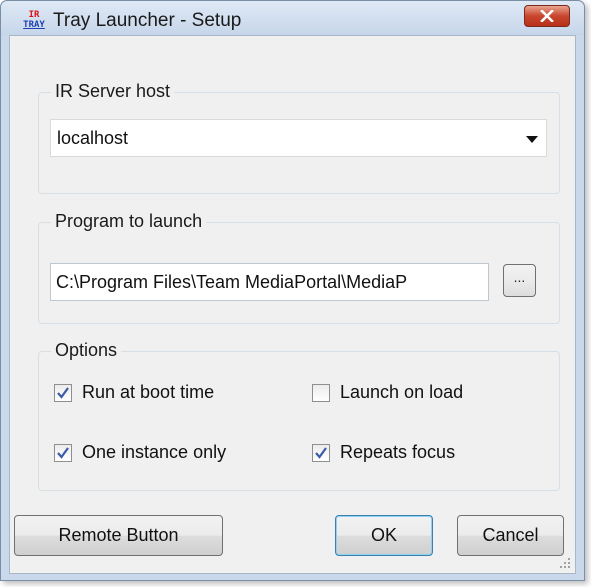  Describe the element at coordinates (113, 91) in the screenshot. I see `ir-server-host-label: IR Server host` at that location.